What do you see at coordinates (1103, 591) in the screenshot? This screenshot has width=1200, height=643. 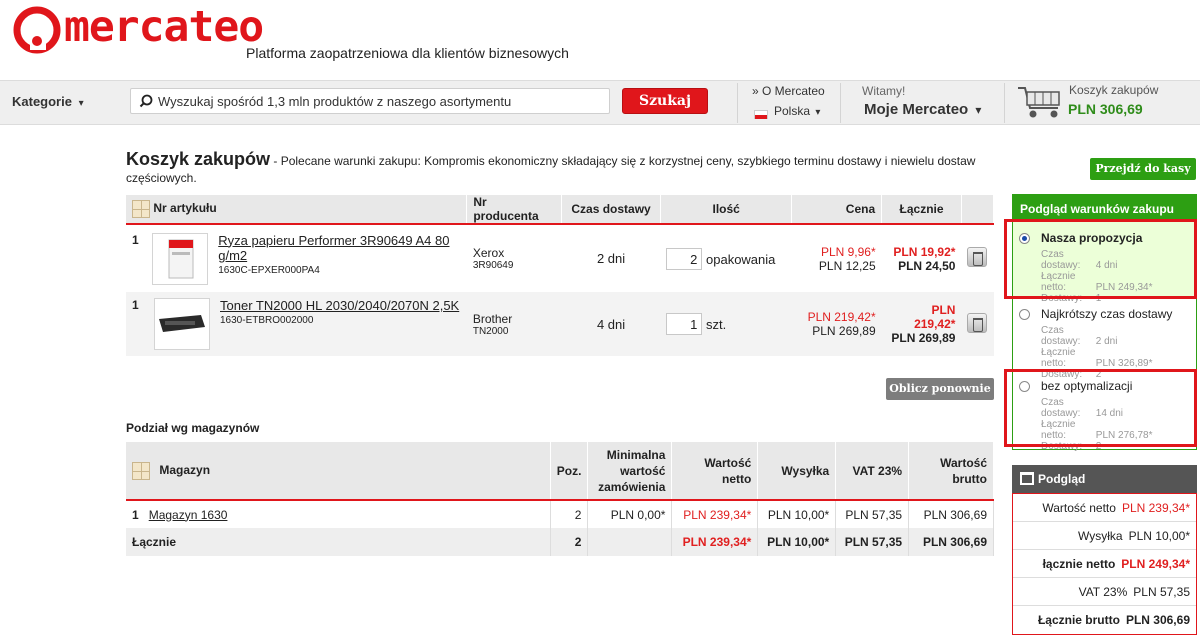 I see `summary-label: VAT 23%` at bounding box center [1103, 591].